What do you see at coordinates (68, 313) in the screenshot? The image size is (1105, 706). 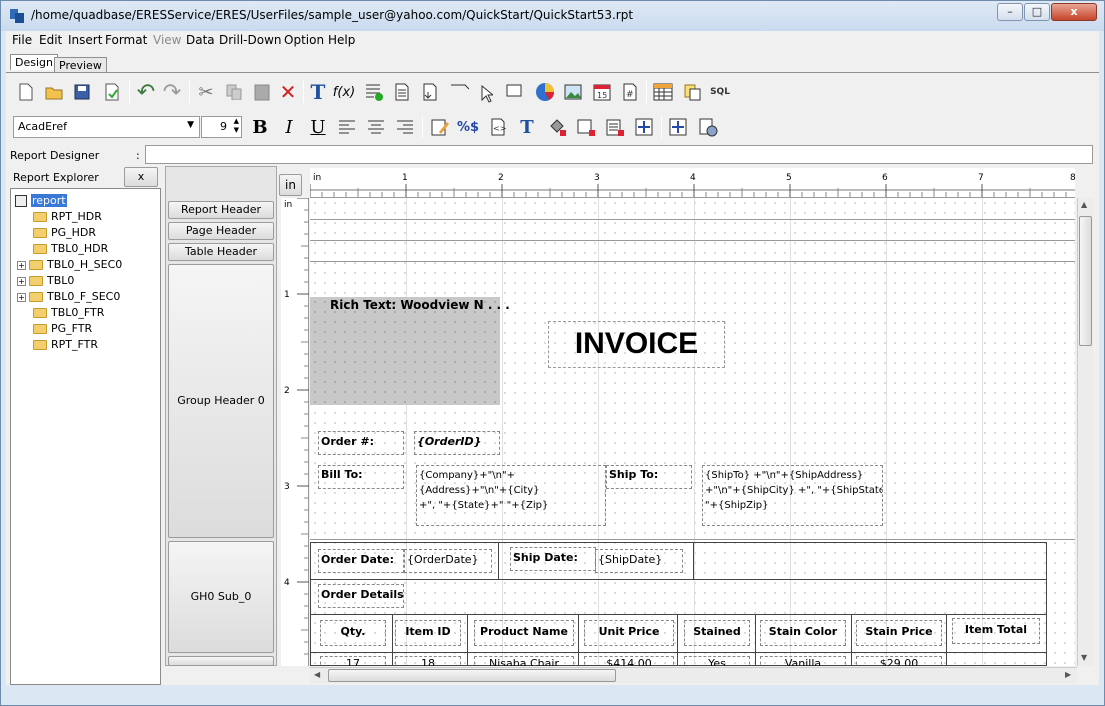 I see `tree-item-tbl0-ftr: TBL0_FTR` at bounding box center [68, 313].